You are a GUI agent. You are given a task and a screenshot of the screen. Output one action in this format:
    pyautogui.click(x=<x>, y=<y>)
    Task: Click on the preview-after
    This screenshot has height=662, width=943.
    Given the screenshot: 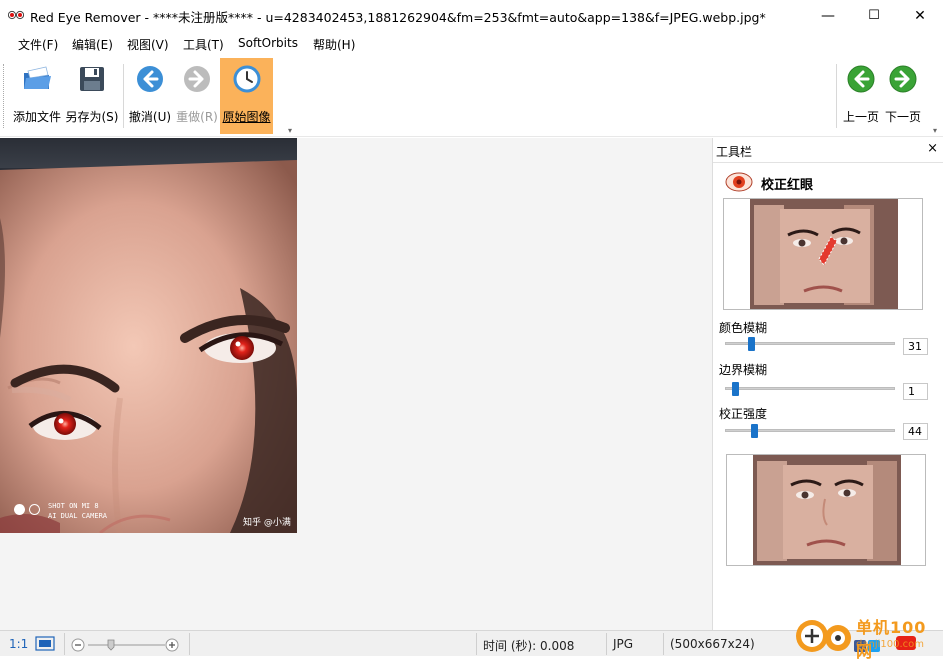 What is the action you would take?
    pyautogui.click(x=826, y=510)
    